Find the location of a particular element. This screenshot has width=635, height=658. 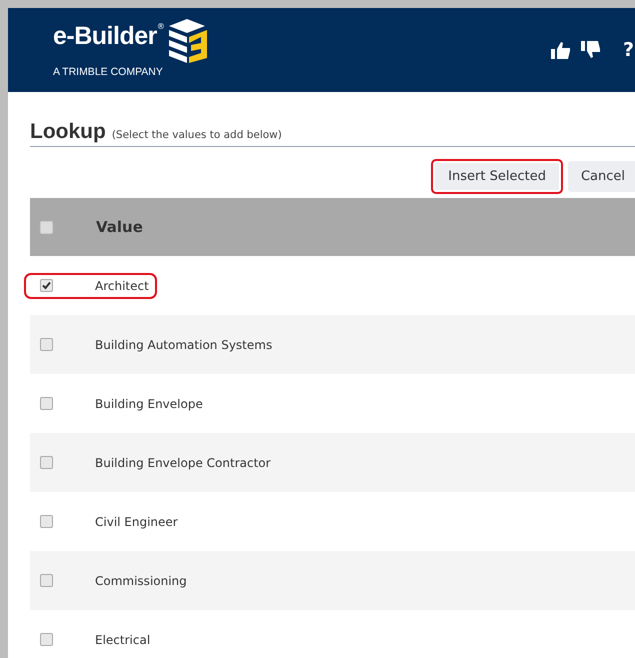

table-row: Building Automation Systems is located at coordinates (332, 344).